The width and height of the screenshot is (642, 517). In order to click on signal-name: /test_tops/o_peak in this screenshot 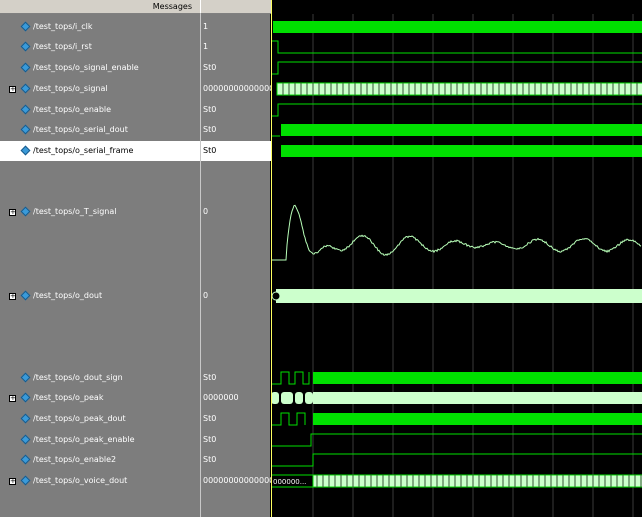, I will do `click(68, 398)`.